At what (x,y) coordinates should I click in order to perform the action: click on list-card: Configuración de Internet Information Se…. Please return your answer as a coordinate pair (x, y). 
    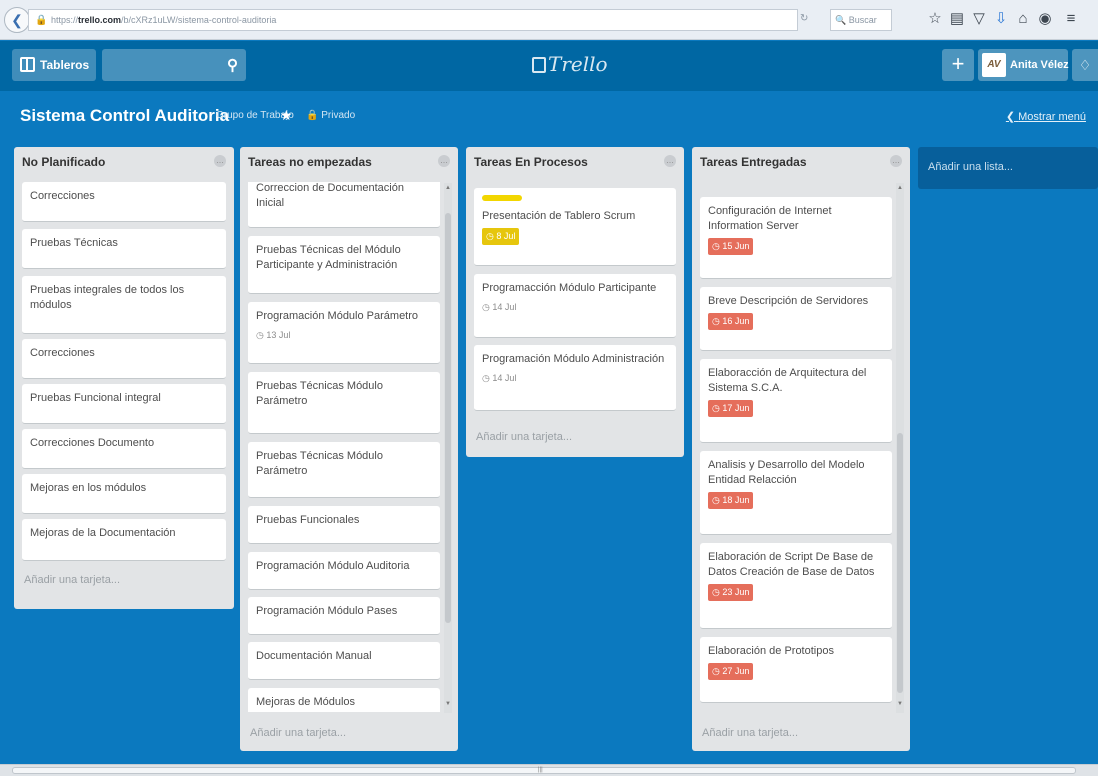
    Looking at the image, I should click on (796, 238).